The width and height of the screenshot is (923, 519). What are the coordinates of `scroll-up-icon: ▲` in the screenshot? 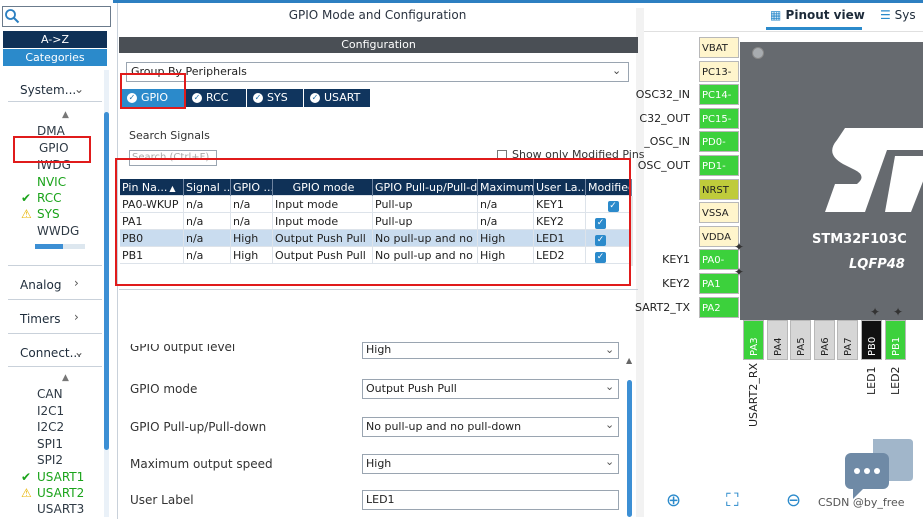 It's located at (629, 360).